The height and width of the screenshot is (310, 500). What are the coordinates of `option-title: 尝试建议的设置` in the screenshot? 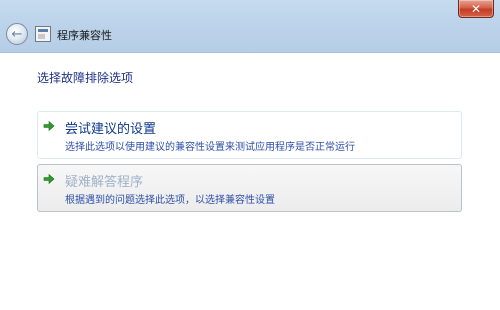 It's located at (111, 129).